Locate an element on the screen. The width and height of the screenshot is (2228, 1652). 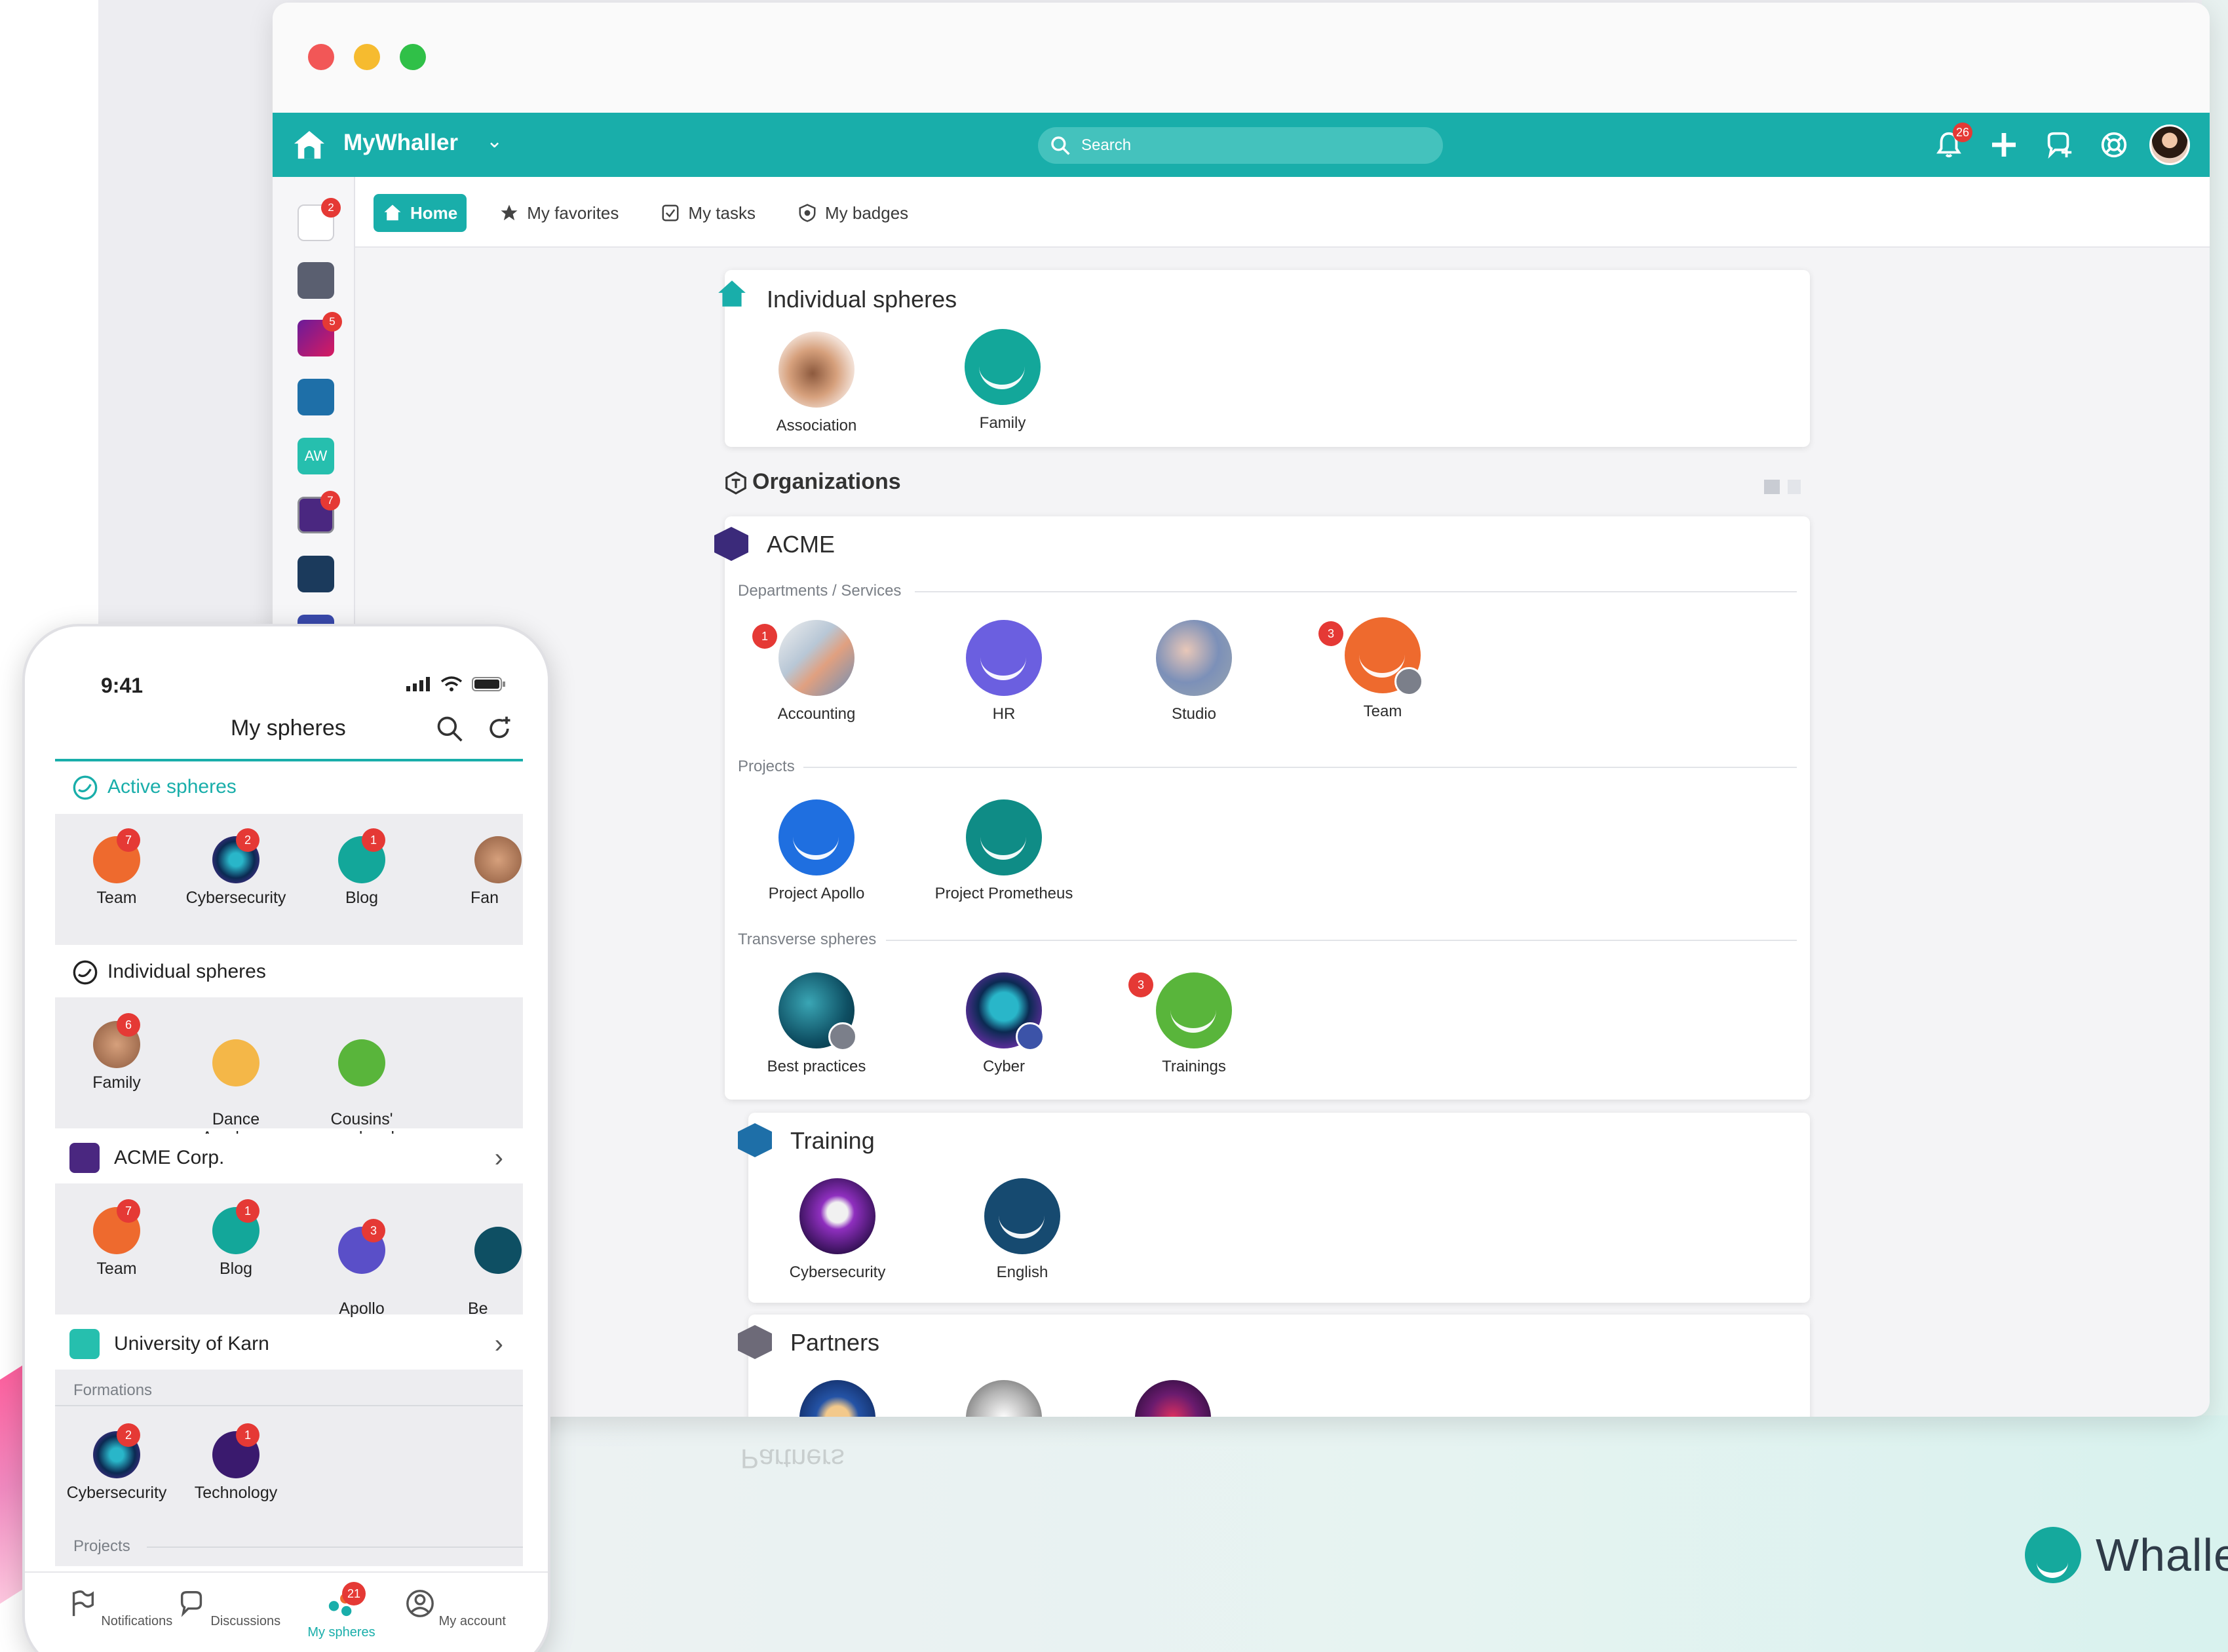
phone-sphere-team: 7 Team is located at coordinates (117, 868).